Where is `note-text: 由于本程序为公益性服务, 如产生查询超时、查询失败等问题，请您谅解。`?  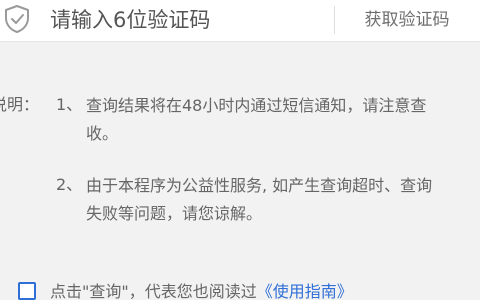
note-text: 由于本程序为公益性服务, 如产生查询超时、查询失败等问题，请您谅解。 is located at coordinates (259, 199).